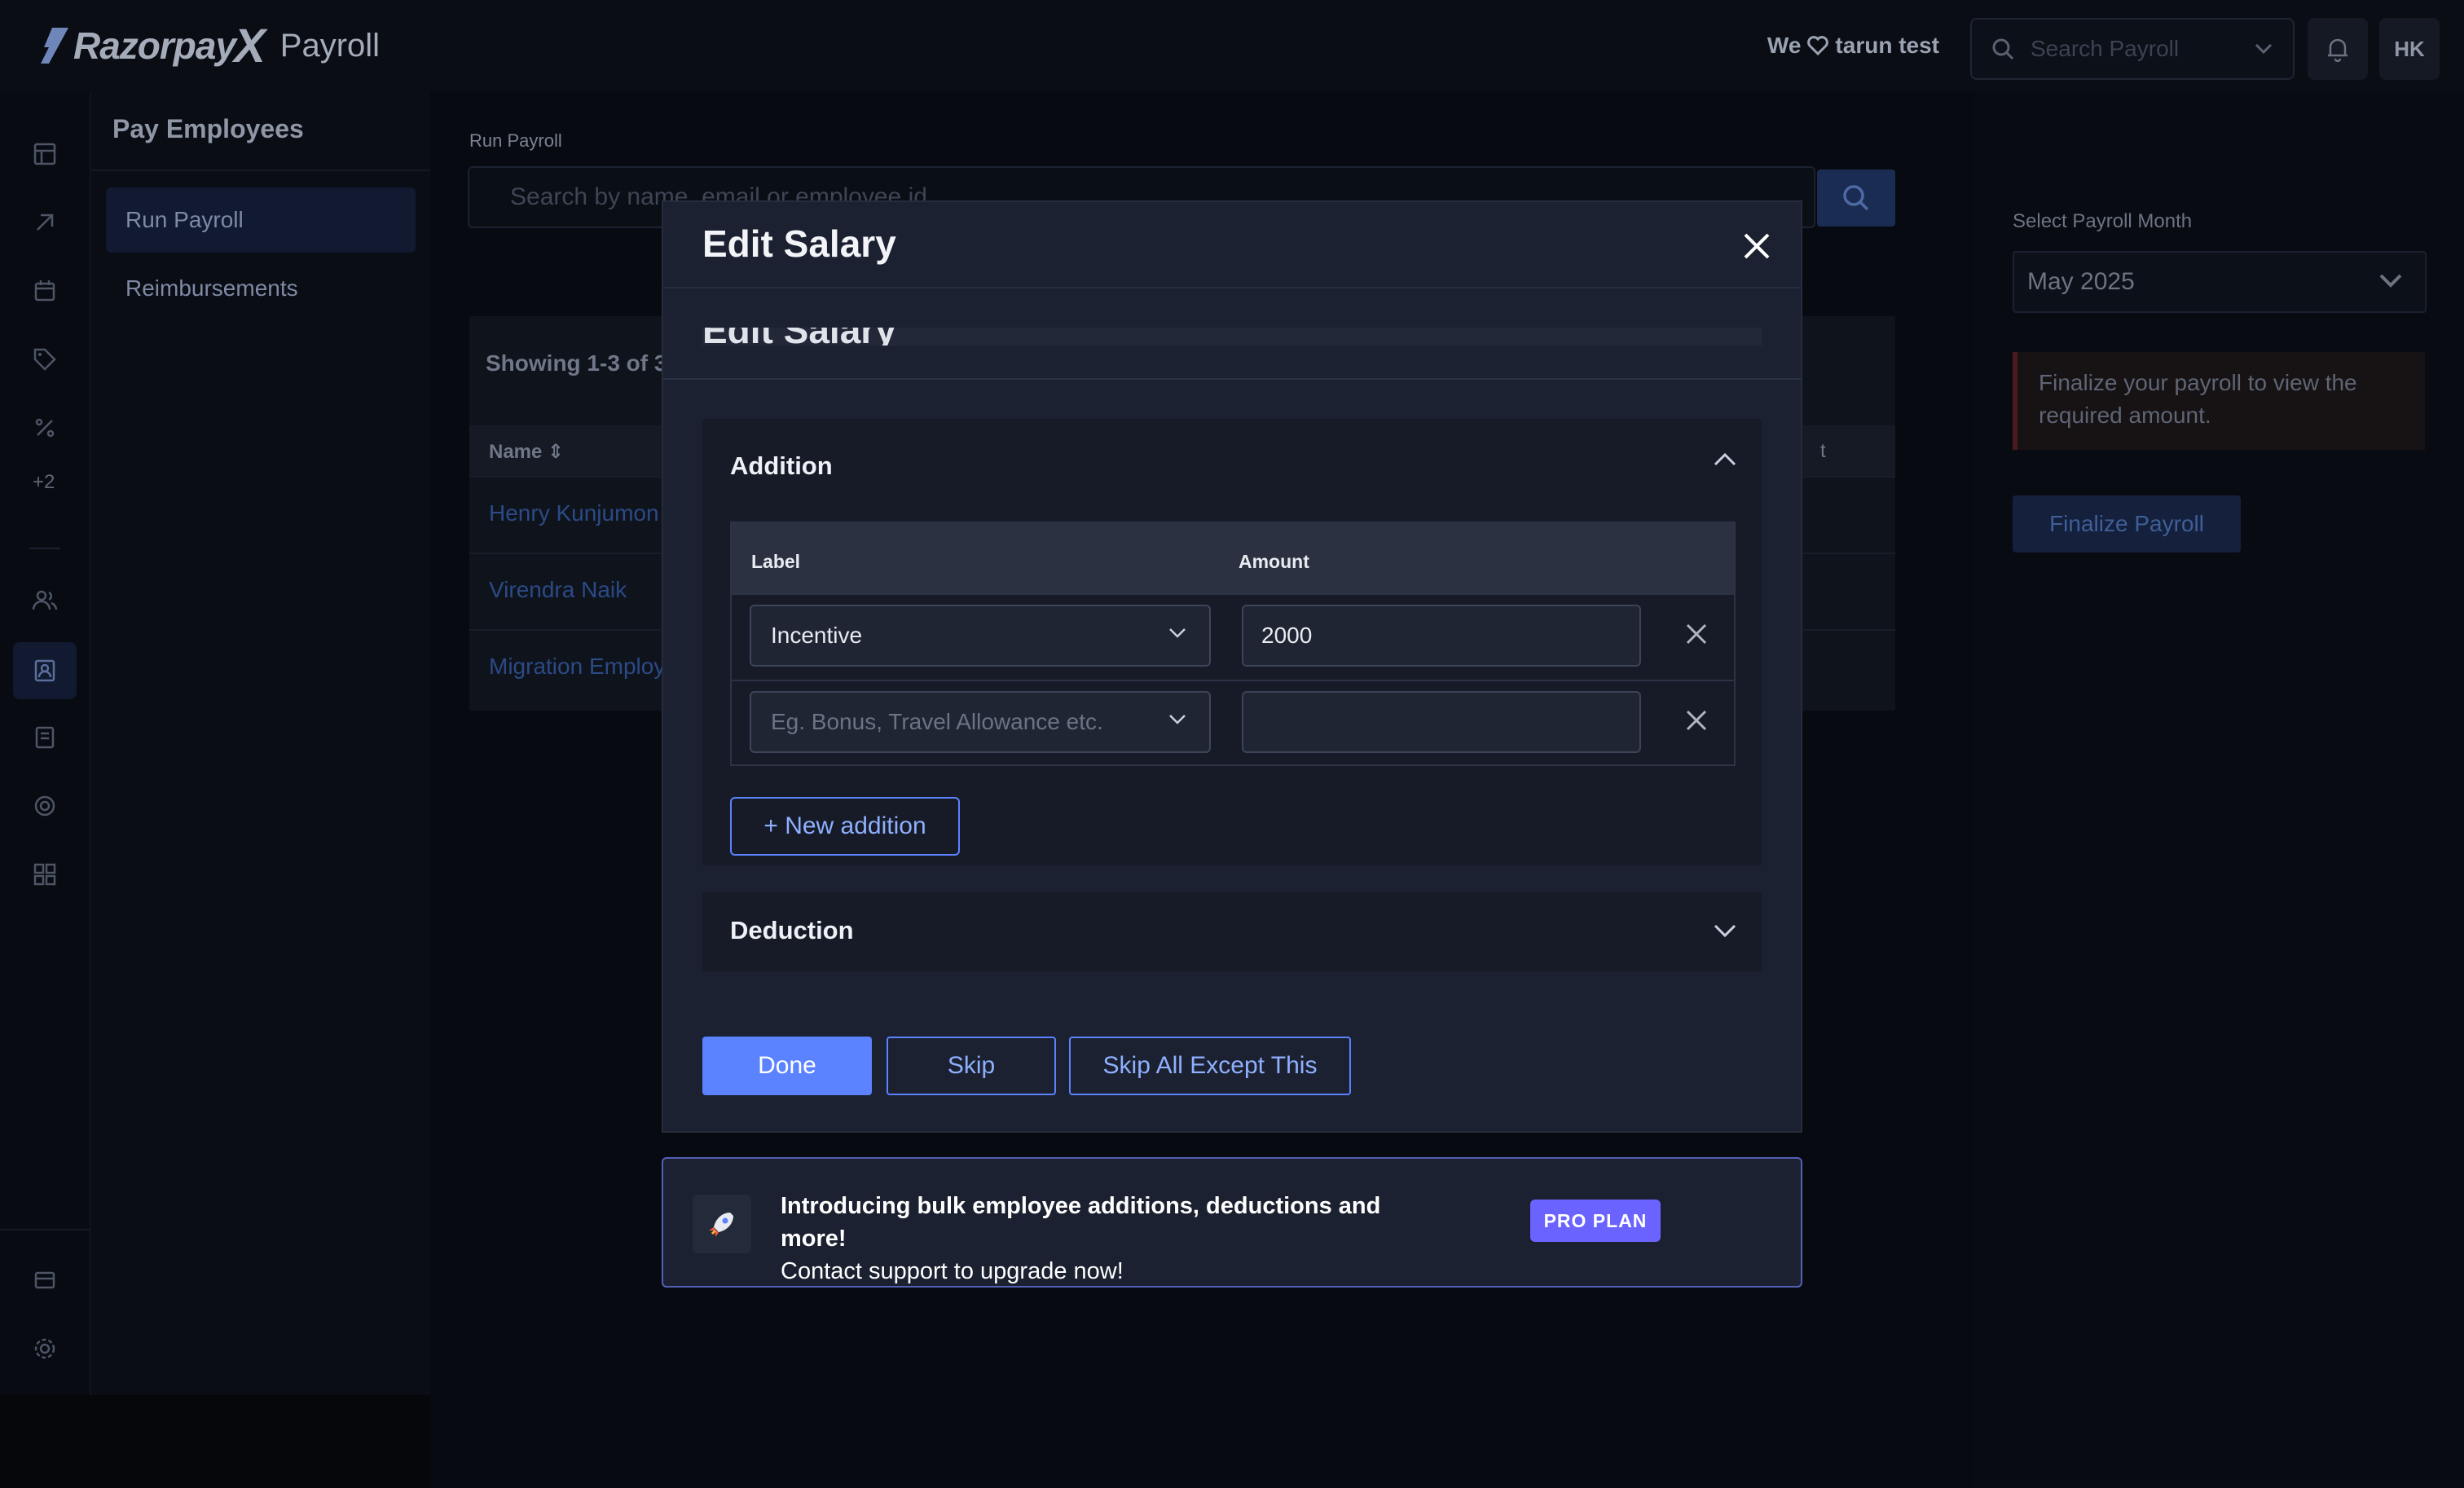  What do you see at coordinates (1818, 45) in the screenshot?
I see `heart-icon` at bounding box center [1818, 45].